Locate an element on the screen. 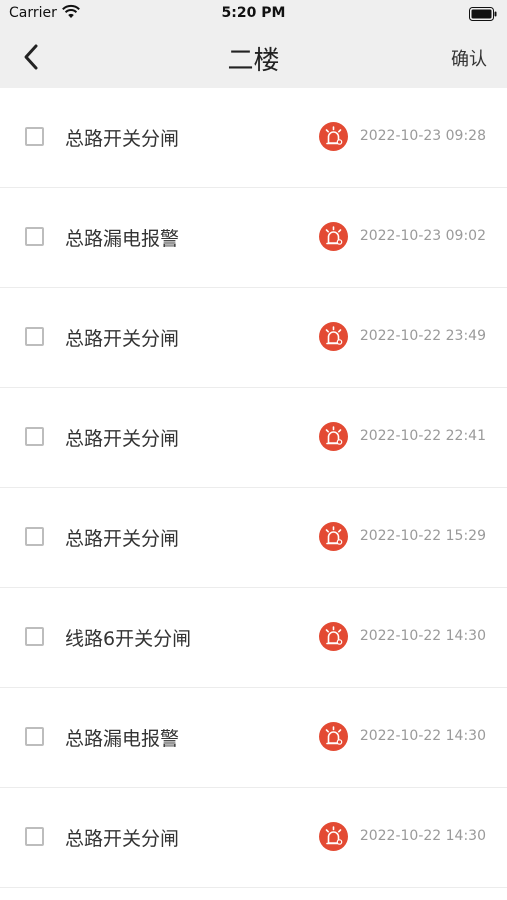  list-item: 总路开关分闸 2022-10-22 14:30 is located at coordinates (253, 838).